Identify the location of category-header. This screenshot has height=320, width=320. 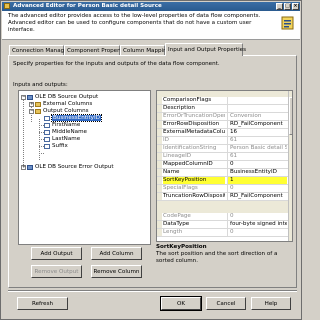
(222, 207).